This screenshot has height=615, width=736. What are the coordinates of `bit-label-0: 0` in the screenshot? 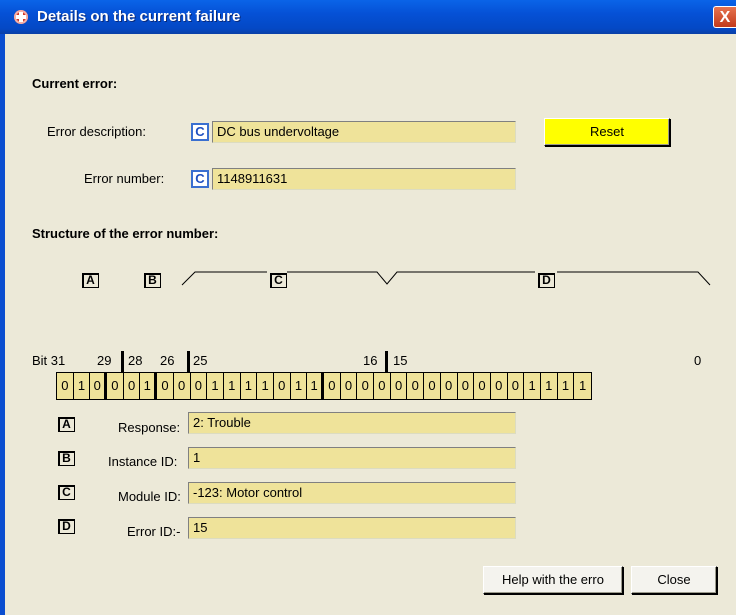 It's located at (698, 360).